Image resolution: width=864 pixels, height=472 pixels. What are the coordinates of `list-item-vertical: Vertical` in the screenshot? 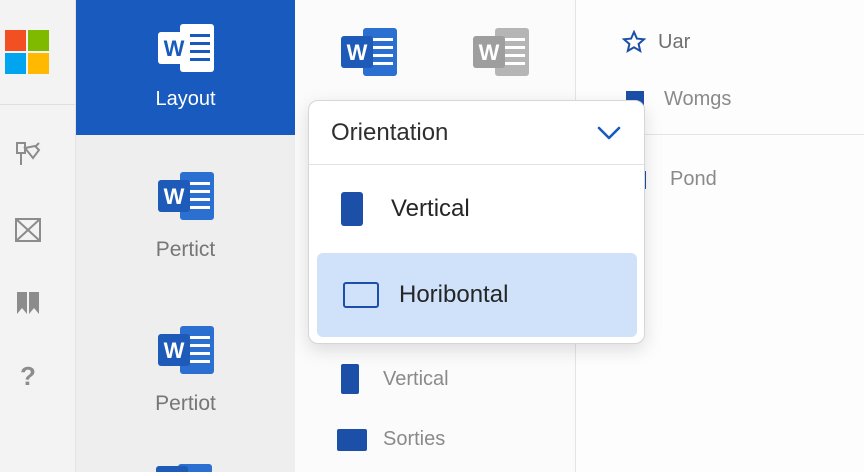 It's located at (395, 379).